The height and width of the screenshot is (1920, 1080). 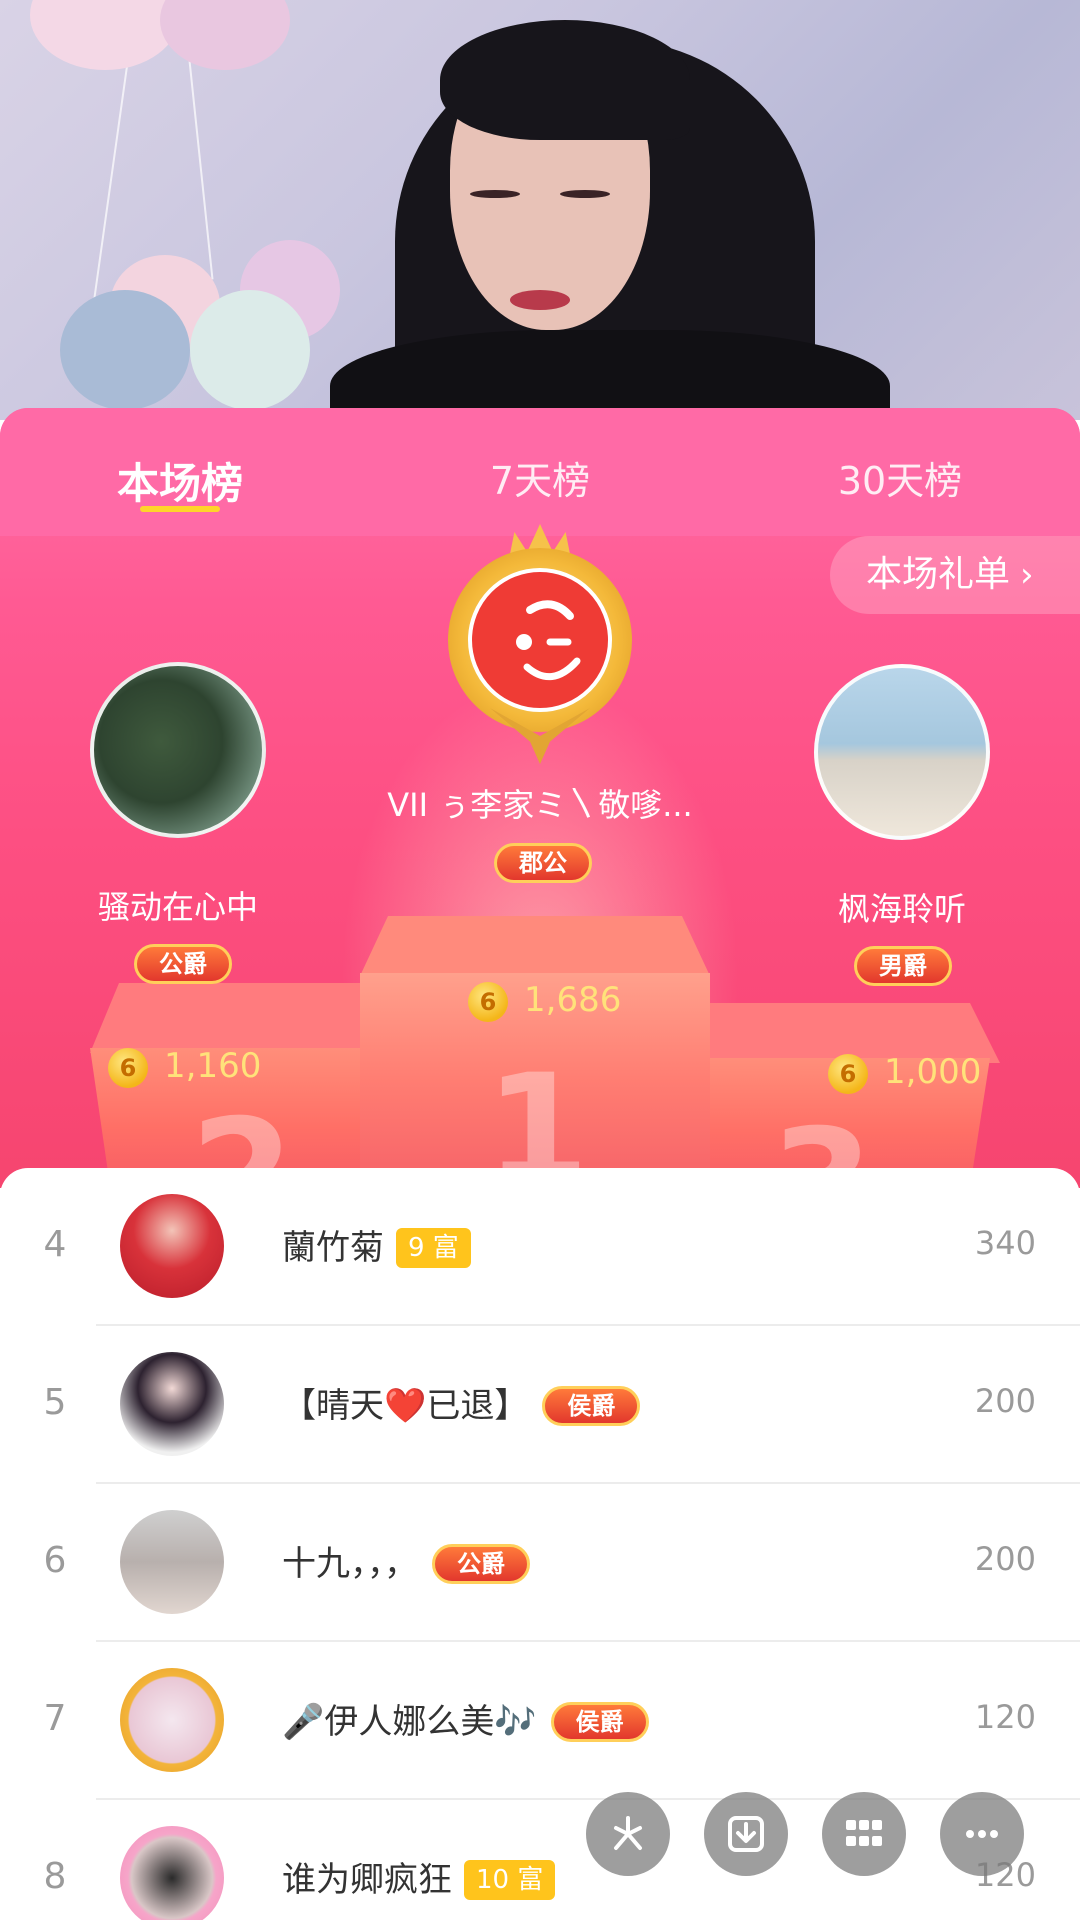 What do you see at coordinates (55, 1402) in the screenshot?
I see `rank-number: 5` at bounding box center [55, 1402].